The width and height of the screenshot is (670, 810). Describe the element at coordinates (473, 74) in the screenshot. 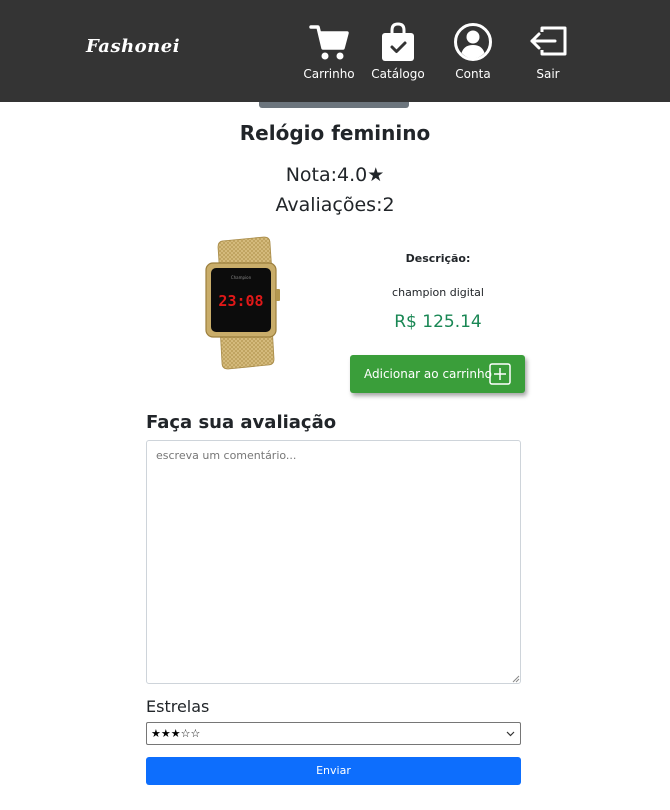

I see `nav-account-label: Conta` at that location.